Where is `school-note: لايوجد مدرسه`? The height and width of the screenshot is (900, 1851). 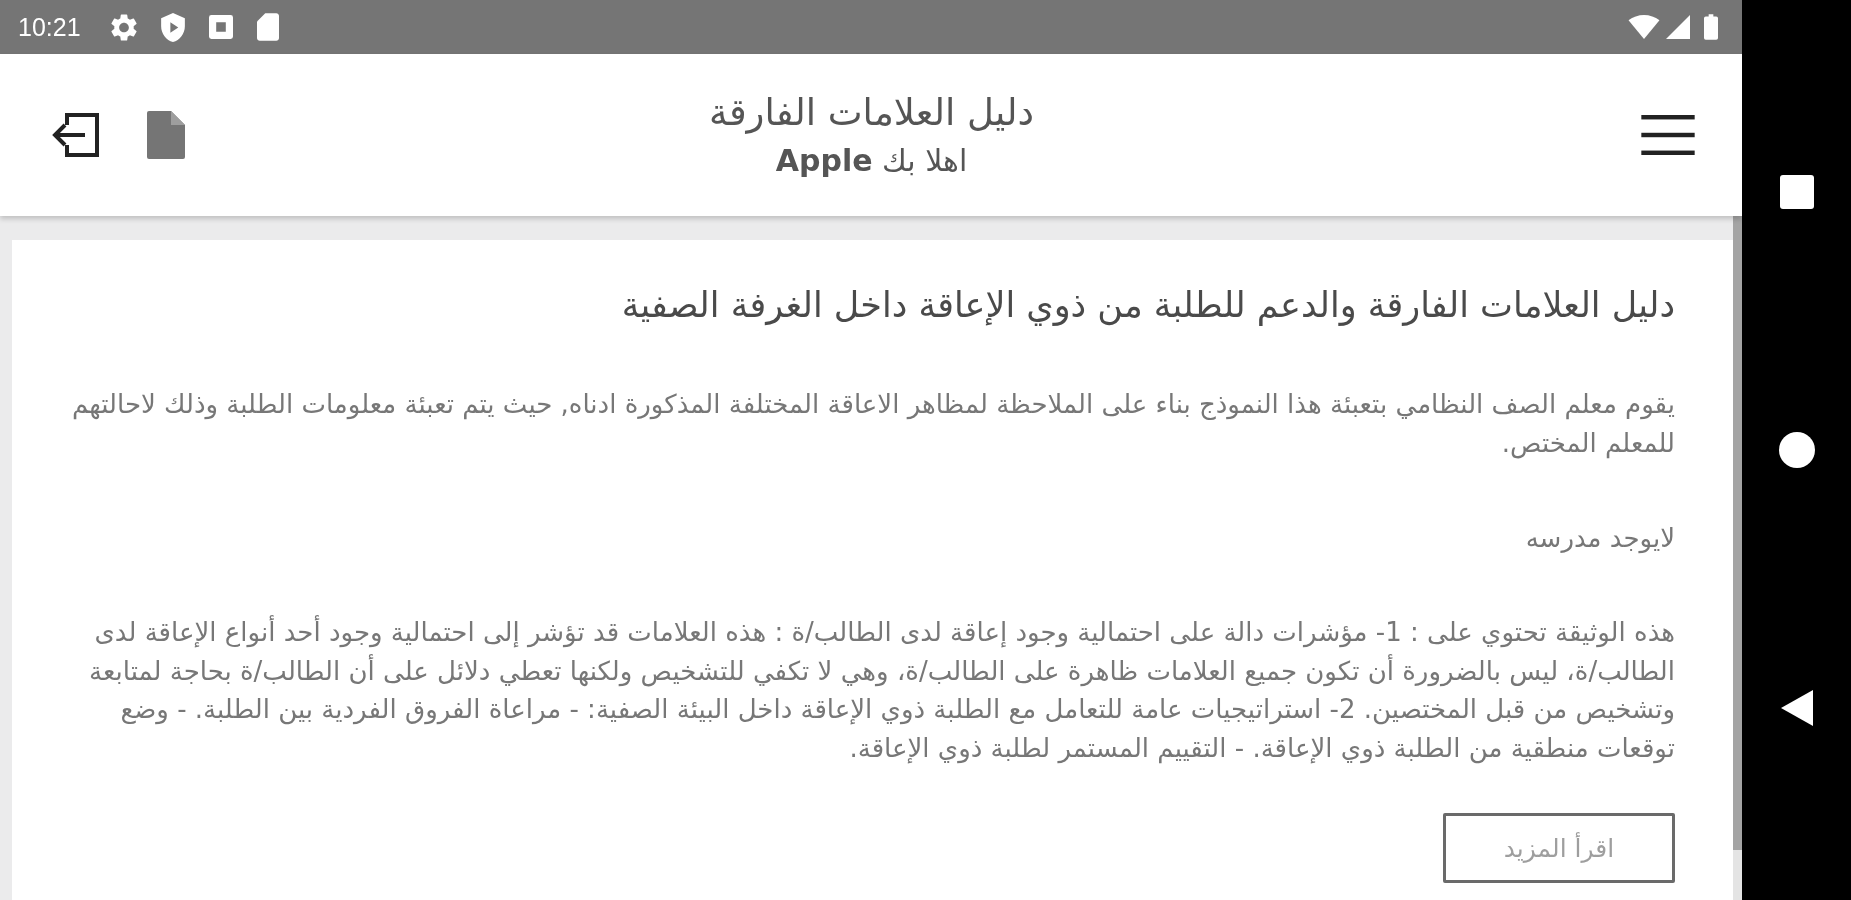
school-note: لايوجد مدرسه is located at coordinates (1599, 539).